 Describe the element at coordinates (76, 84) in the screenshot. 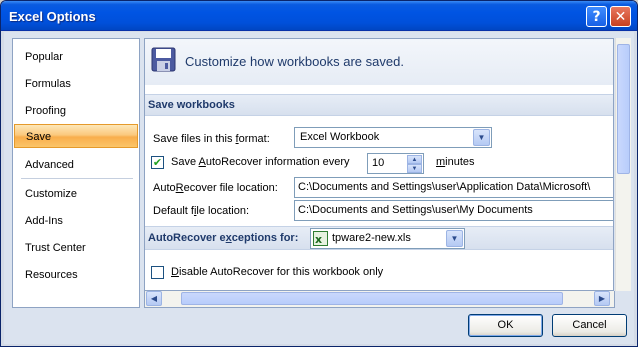

I see `sidebar-item-formulas: Formulas` at that location.